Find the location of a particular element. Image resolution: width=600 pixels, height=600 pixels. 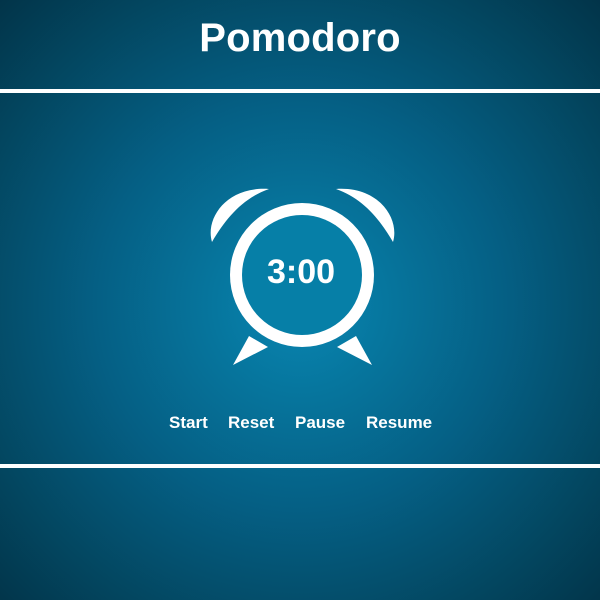

start-button: Start is located at coordinates (188, 423).